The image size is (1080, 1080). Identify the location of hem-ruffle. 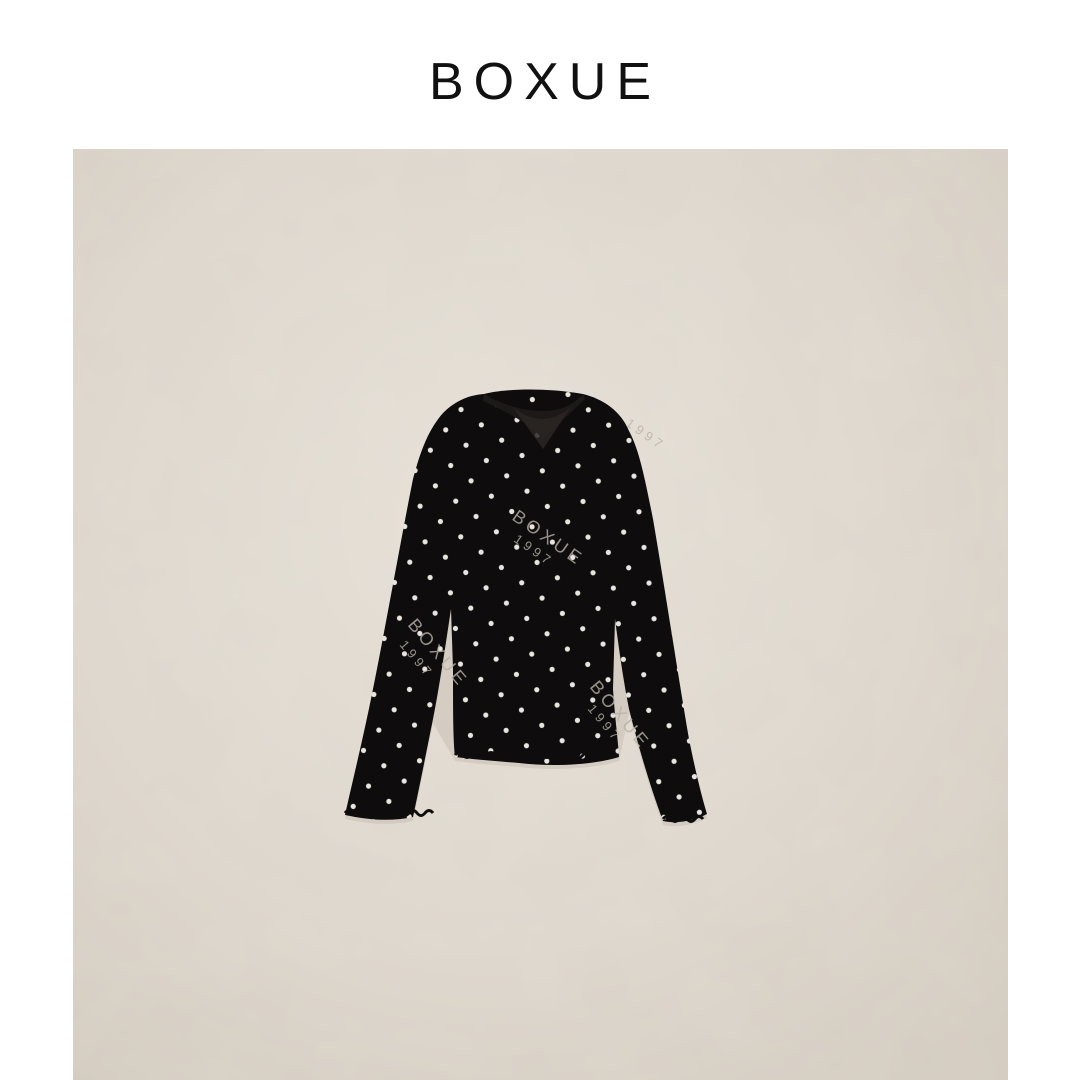
(535, 755).